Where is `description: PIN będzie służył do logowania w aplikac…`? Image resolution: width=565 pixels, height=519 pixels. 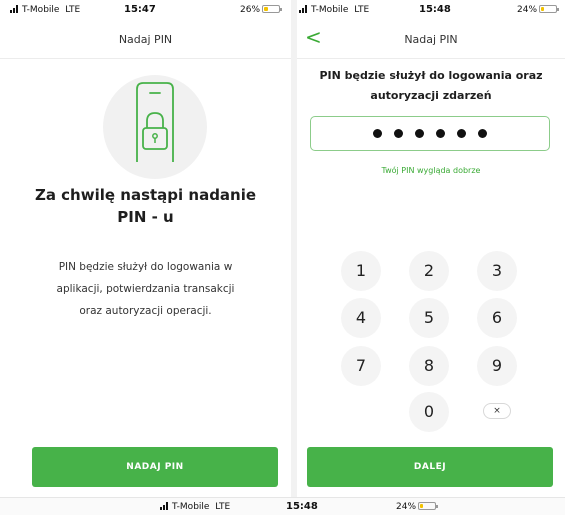
description: PIN będzie służył do logowania w aplikac… is located at coordinates (145, 289).